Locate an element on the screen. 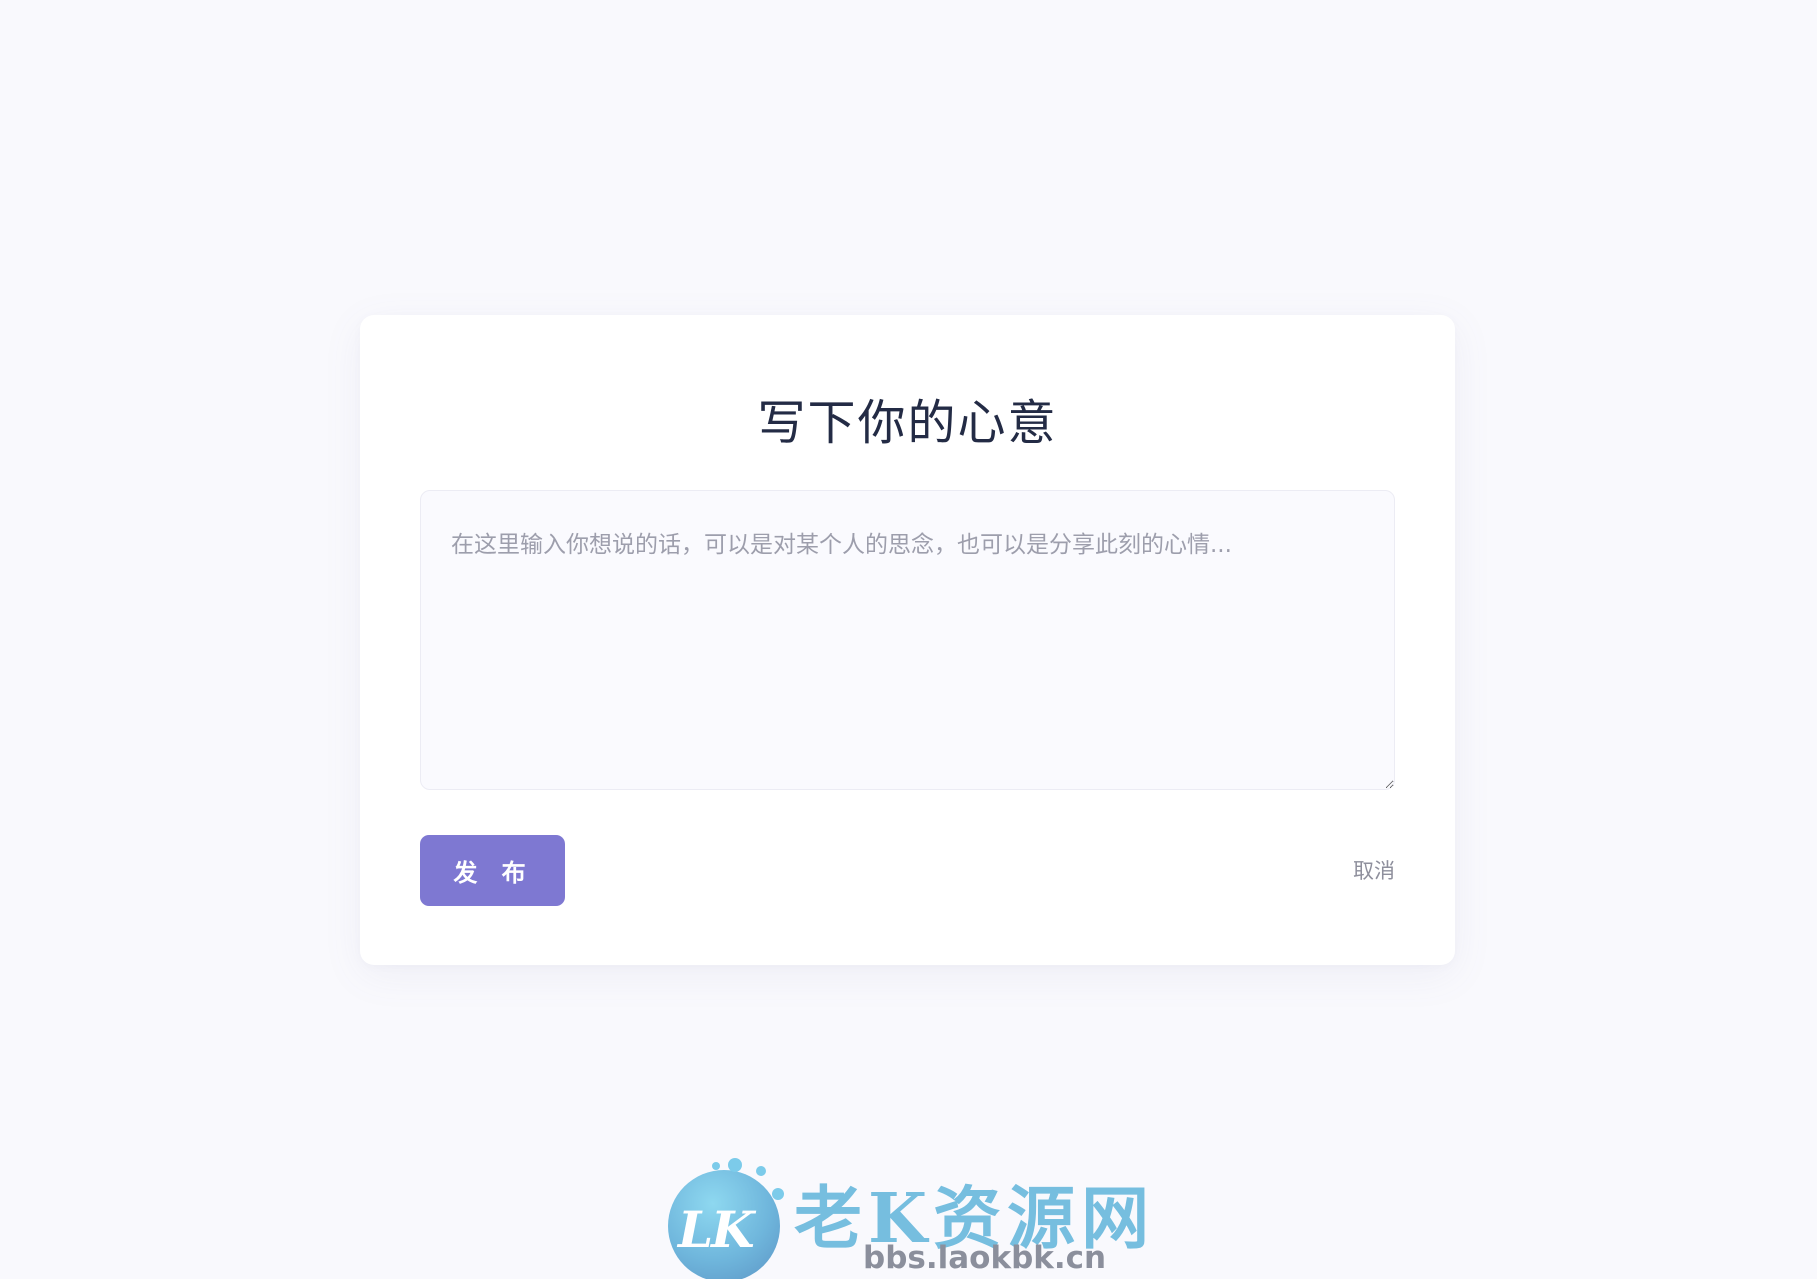 The height and width of the screenshot is (1279, 1817). watermark-site-url: bbs.laokbk.cn is located at coordinates (985, 1258).